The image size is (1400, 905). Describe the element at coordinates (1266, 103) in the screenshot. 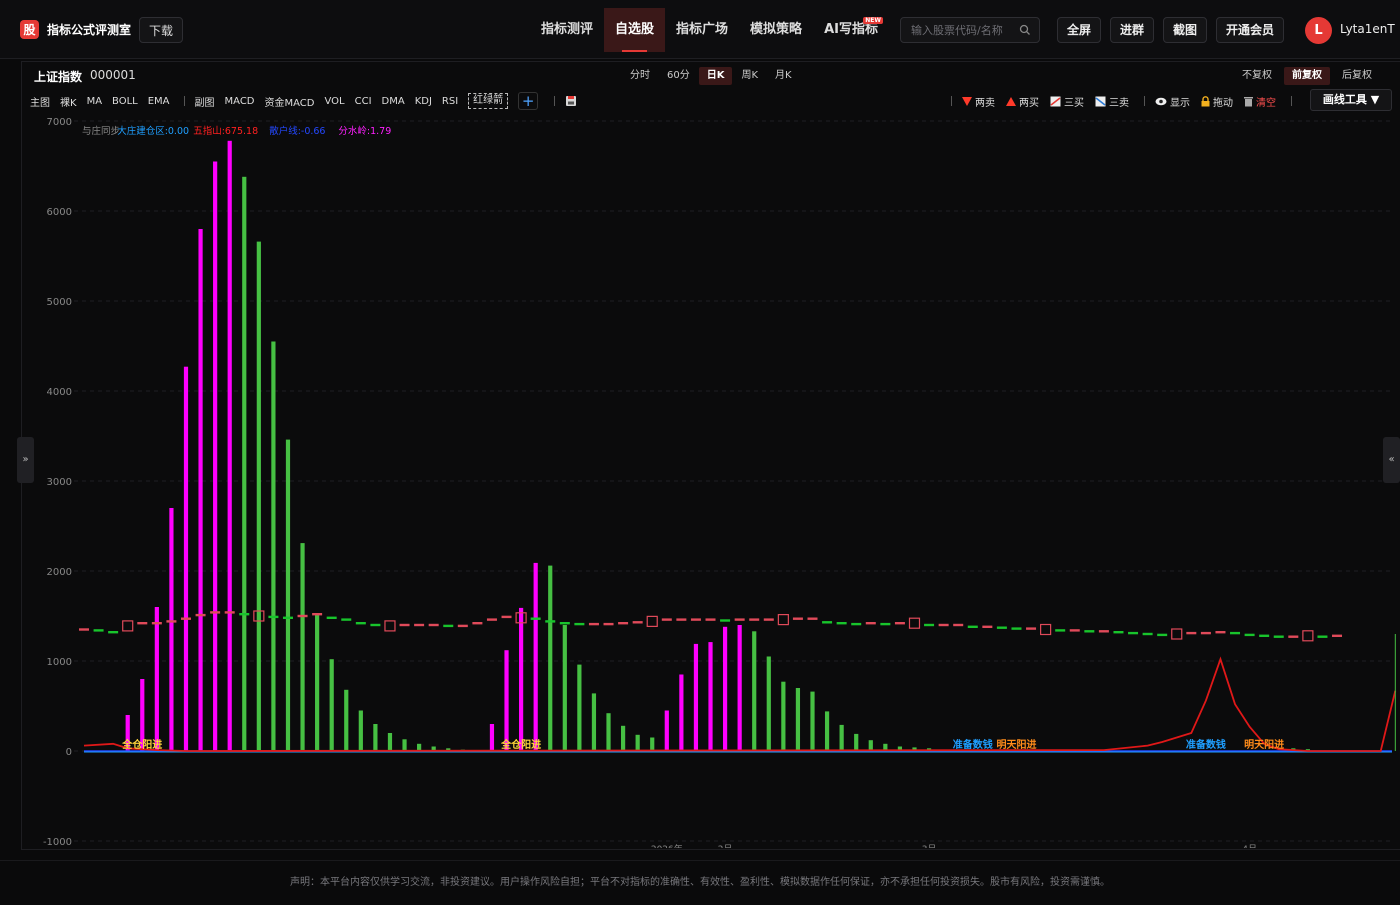

I see `clear-label: 清空` at that location.